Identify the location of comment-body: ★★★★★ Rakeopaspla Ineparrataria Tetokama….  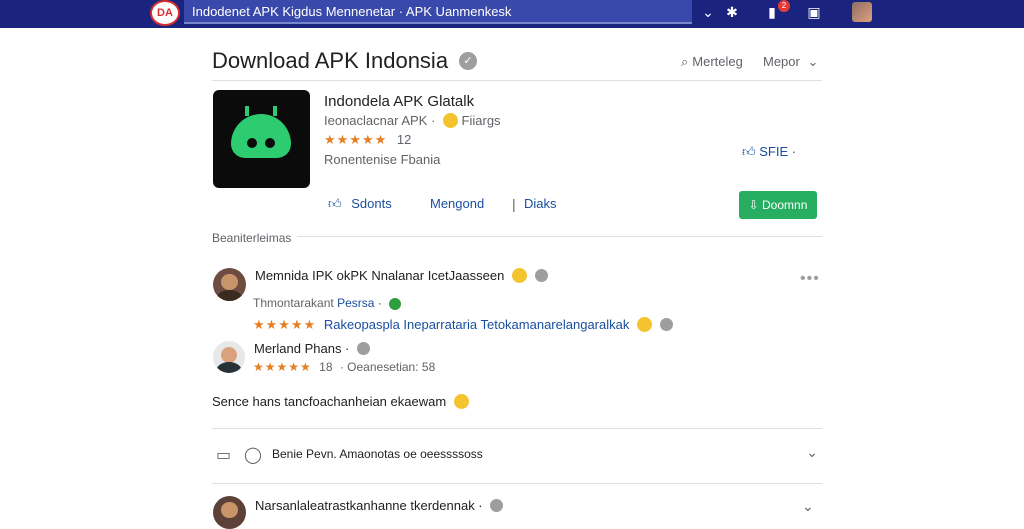
(463, 325).